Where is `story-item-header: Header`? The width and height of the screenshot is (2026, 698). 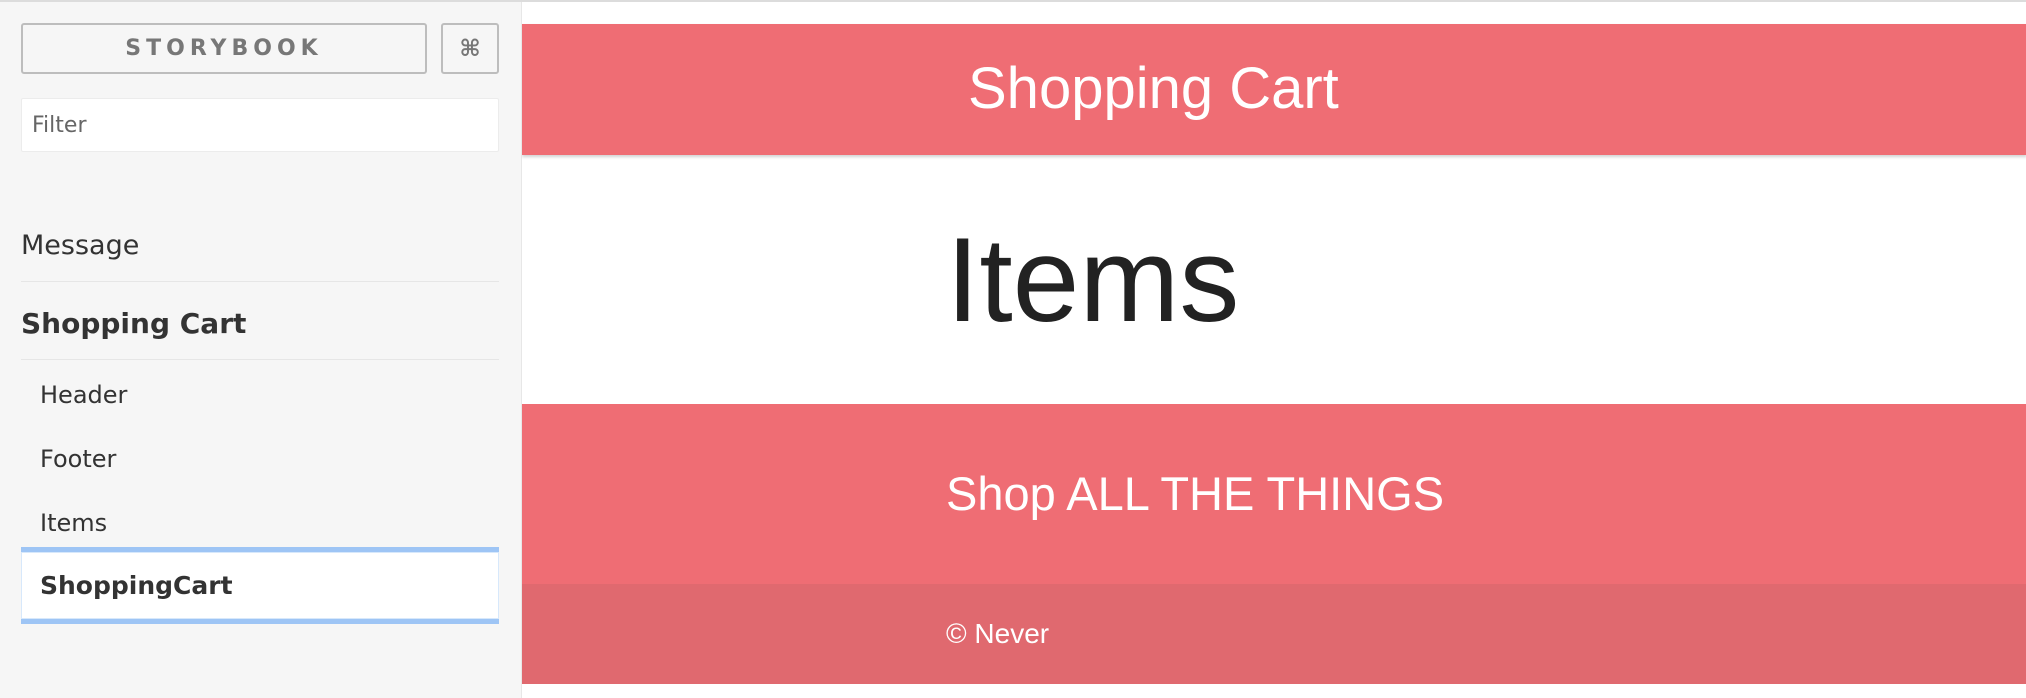
story-item-header: Header is located at coordinates (83, 395).